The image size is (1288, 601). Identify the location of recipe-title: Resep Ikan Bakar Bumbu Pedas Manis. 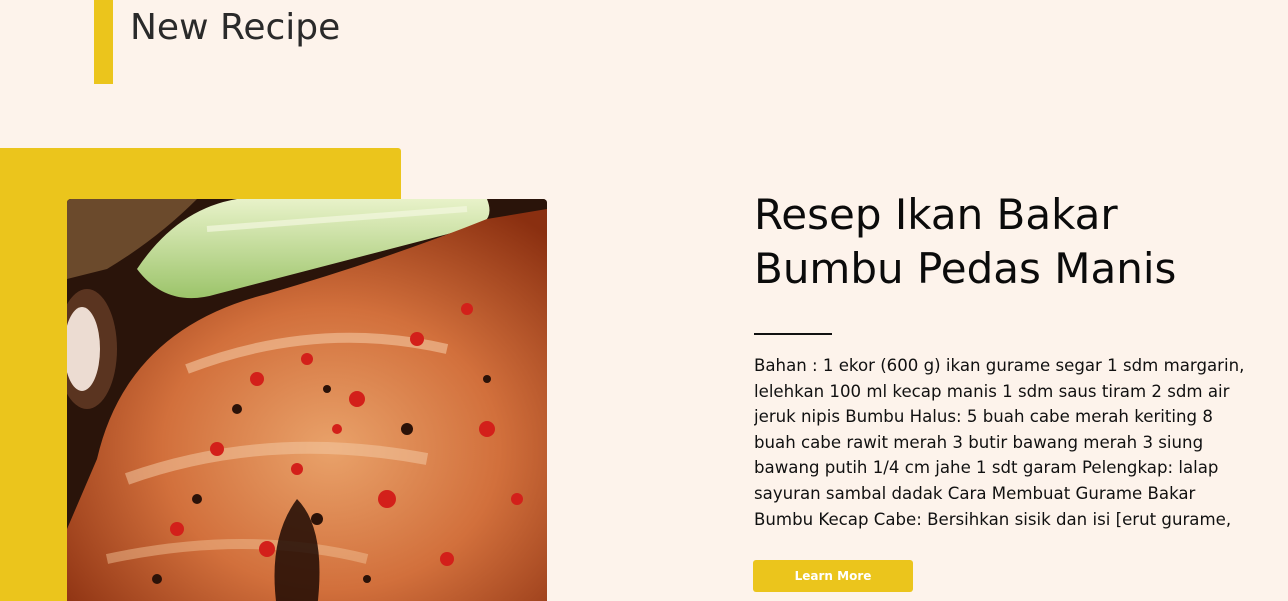
(965, 241).